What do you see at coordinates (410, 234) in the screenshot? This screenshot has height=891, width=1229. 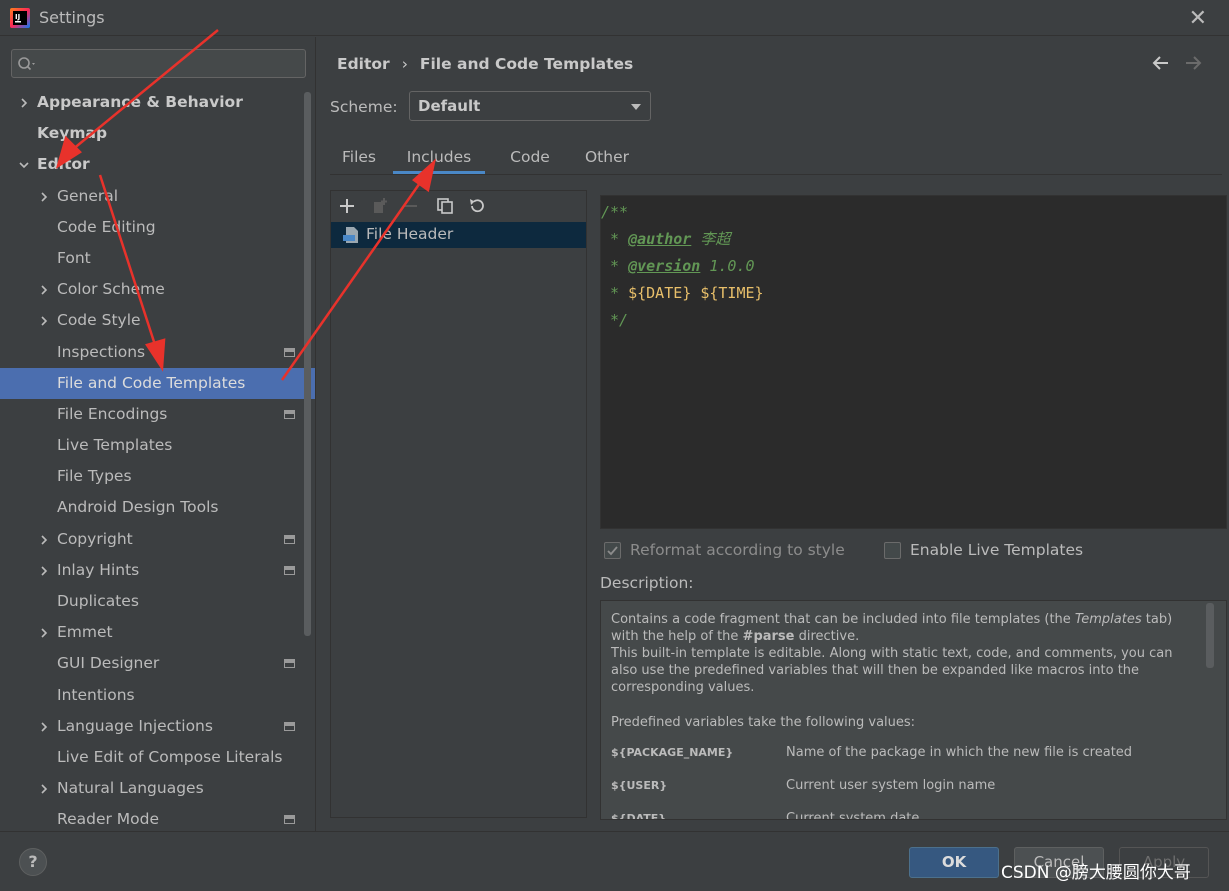 I see `list-item-label: File Header` at bounding box center [410, 234].